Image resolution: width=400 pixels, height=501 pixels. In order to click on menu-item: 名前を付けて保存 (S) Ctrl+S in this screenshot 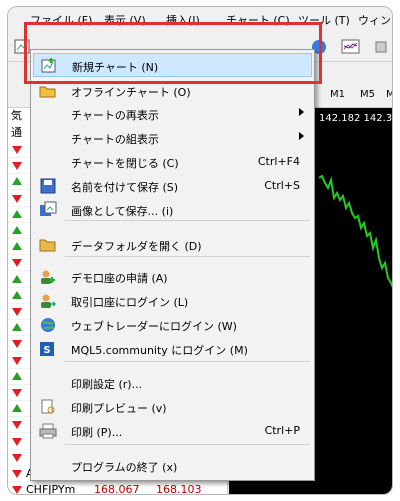, I will do `click(172, 186)`.